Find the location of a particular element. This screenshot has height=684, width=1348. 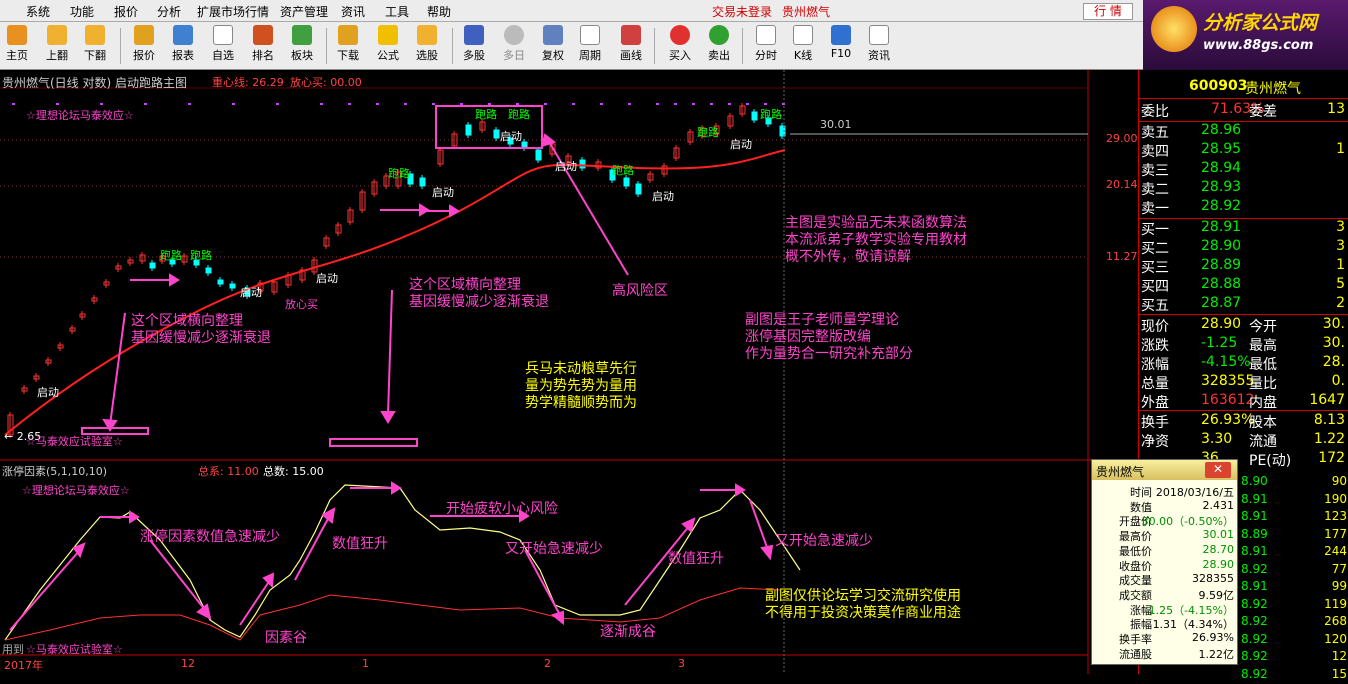

adjust-icon is located at coordinates (553, 35).